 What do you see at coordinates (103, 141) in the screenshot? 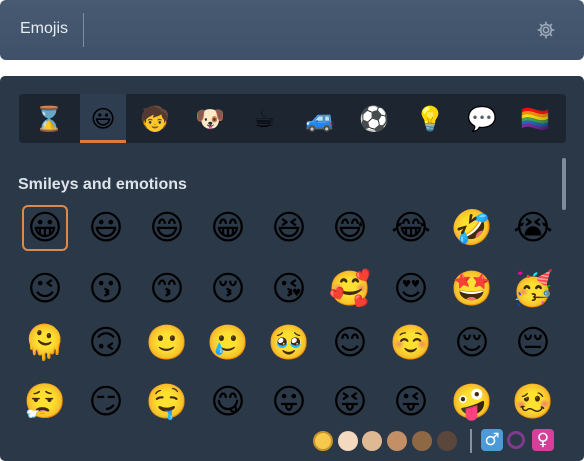
I see `active-tab-indicator` at bounding box center [103, 141].